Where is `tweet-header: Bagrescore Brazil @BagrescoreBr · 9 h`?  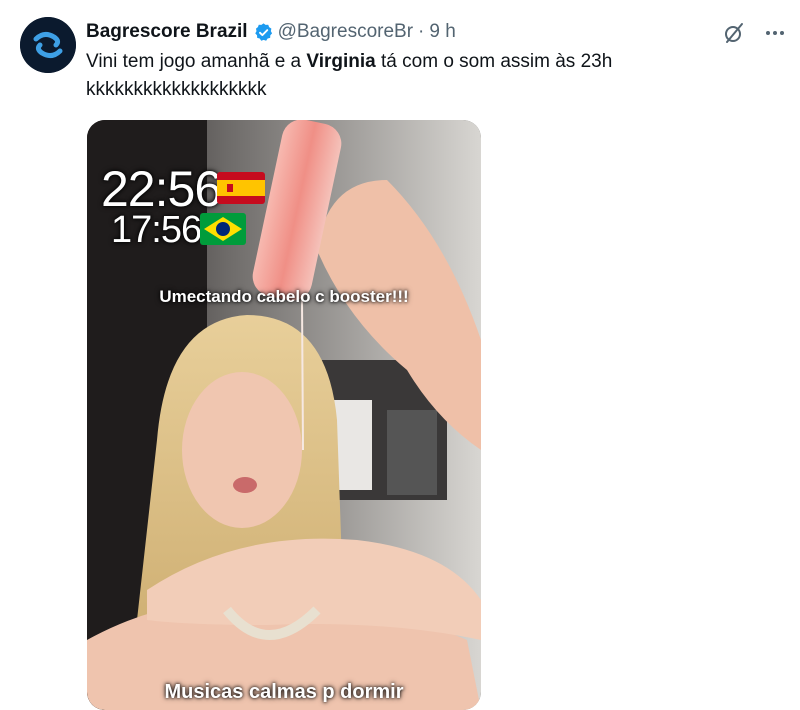 tweet-header: Bagrescore Brazil @BagrescoreBr · 9 h is located at coordinates (271, 32).